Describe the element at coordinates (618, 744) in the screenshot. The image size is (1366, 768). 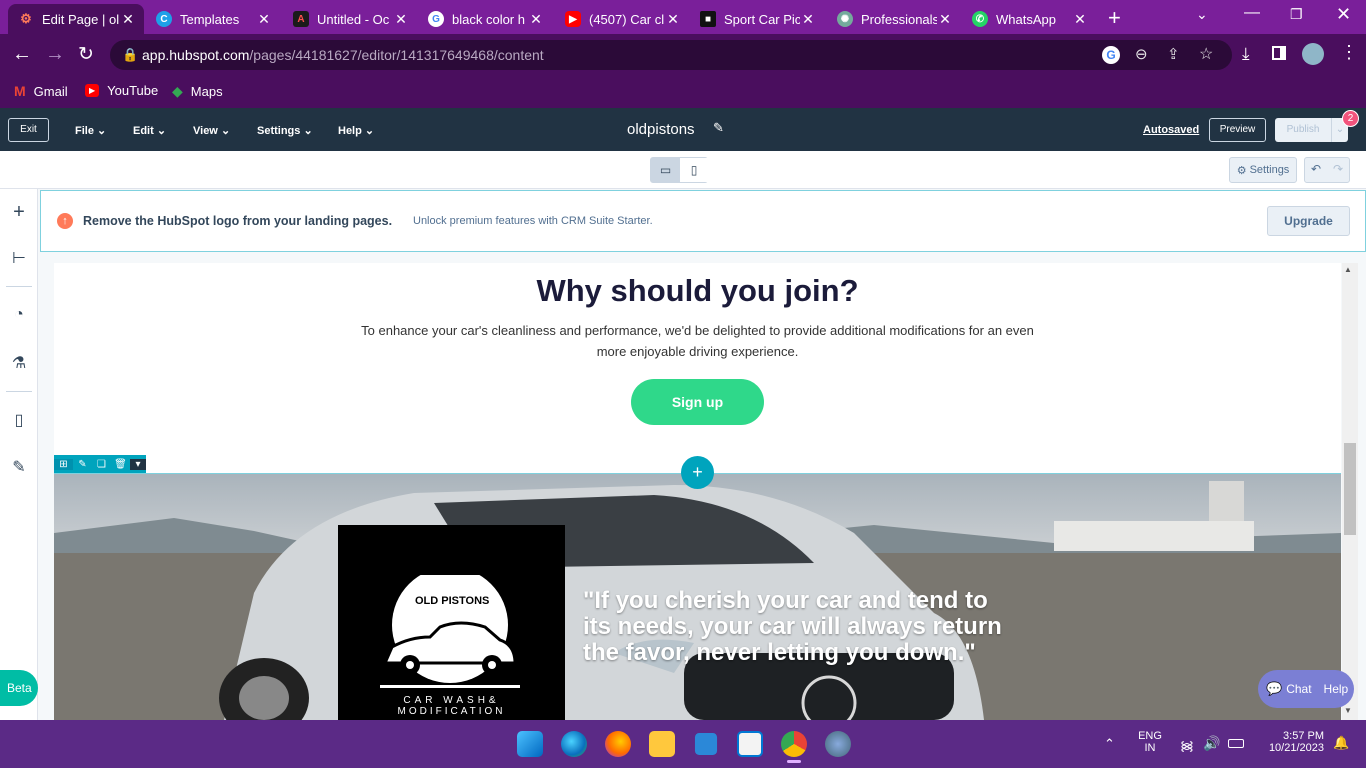
I see `firefox-icon` at that location.